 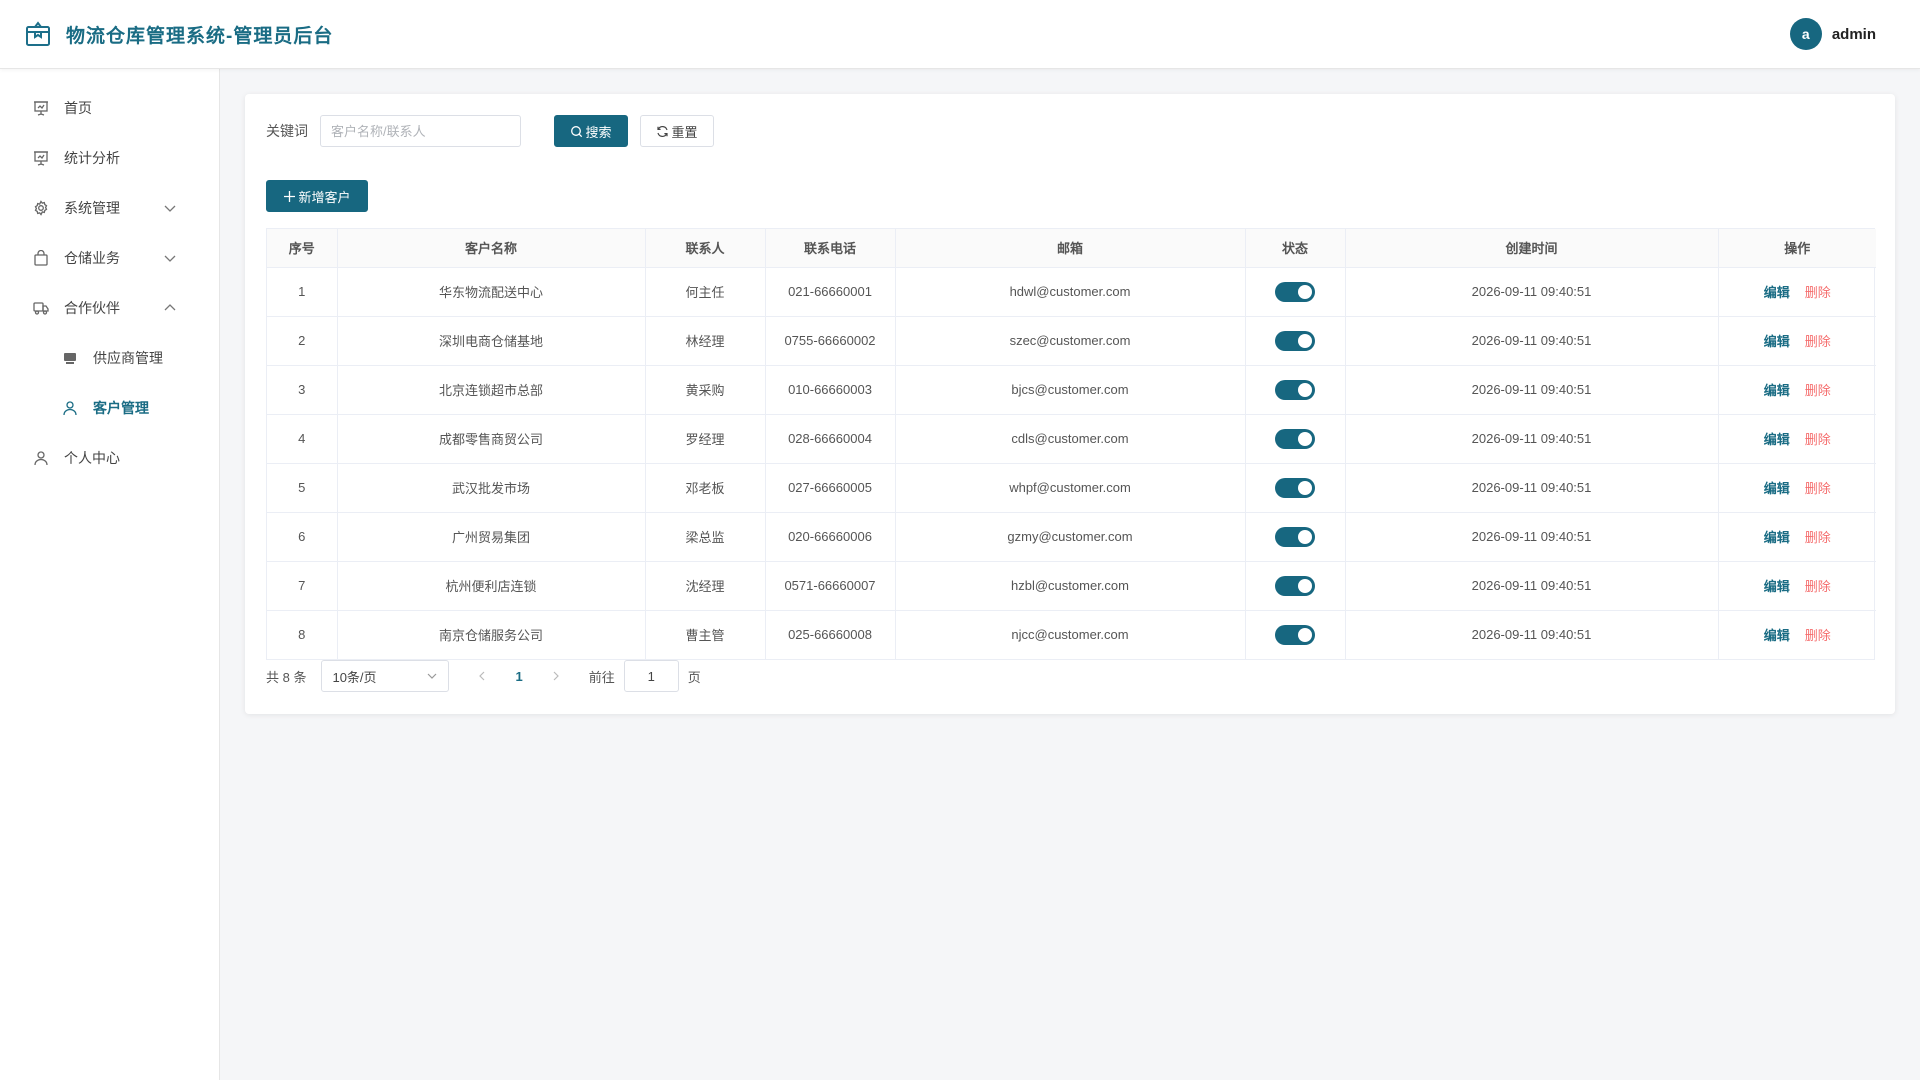 I want to click on email: hzbl@customer.com, so click(x=1070, y=586).